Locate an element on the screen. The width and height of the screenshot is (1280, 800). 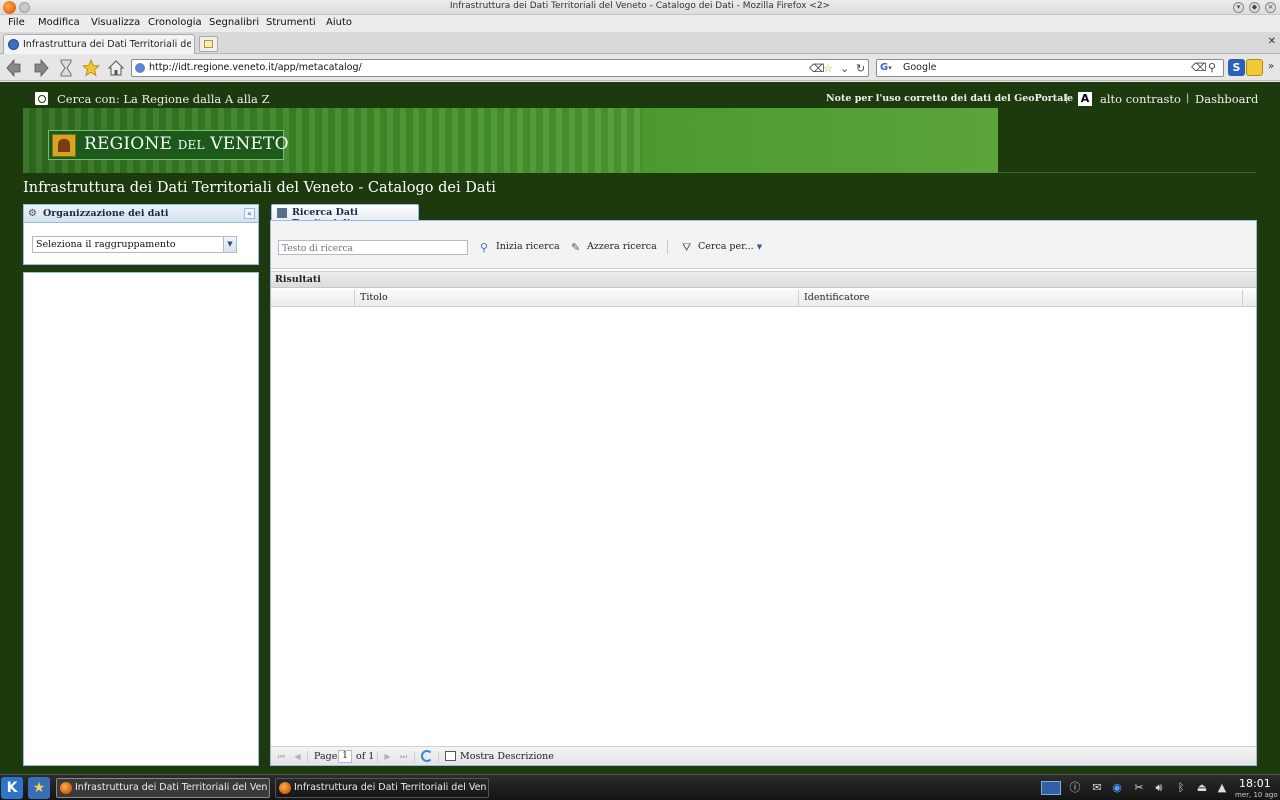
clipboard-scissors-icon: ✂ is located at coordinates (1139, 788).